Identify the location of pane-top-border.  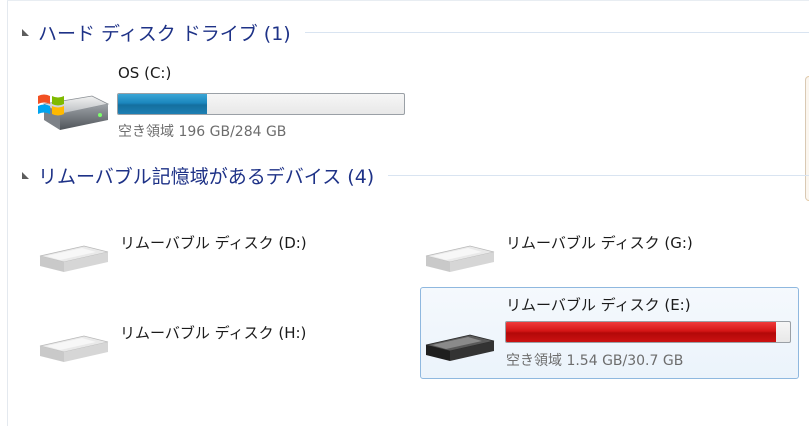
(408, 0).